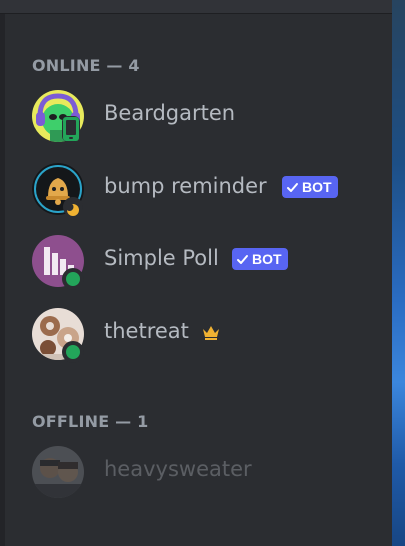 This screenshot has width=405, height=546. What do you see at coordinates (170, 113) in the screenshot?
I see `member-name: Beardgarten` at bounding box center [170, 113].